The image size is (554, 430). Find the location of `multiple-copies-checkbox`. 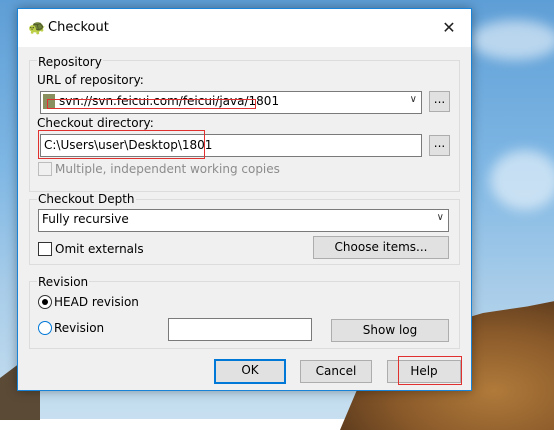

multiple-copies-checkbox is located at coordinates (45, 169).